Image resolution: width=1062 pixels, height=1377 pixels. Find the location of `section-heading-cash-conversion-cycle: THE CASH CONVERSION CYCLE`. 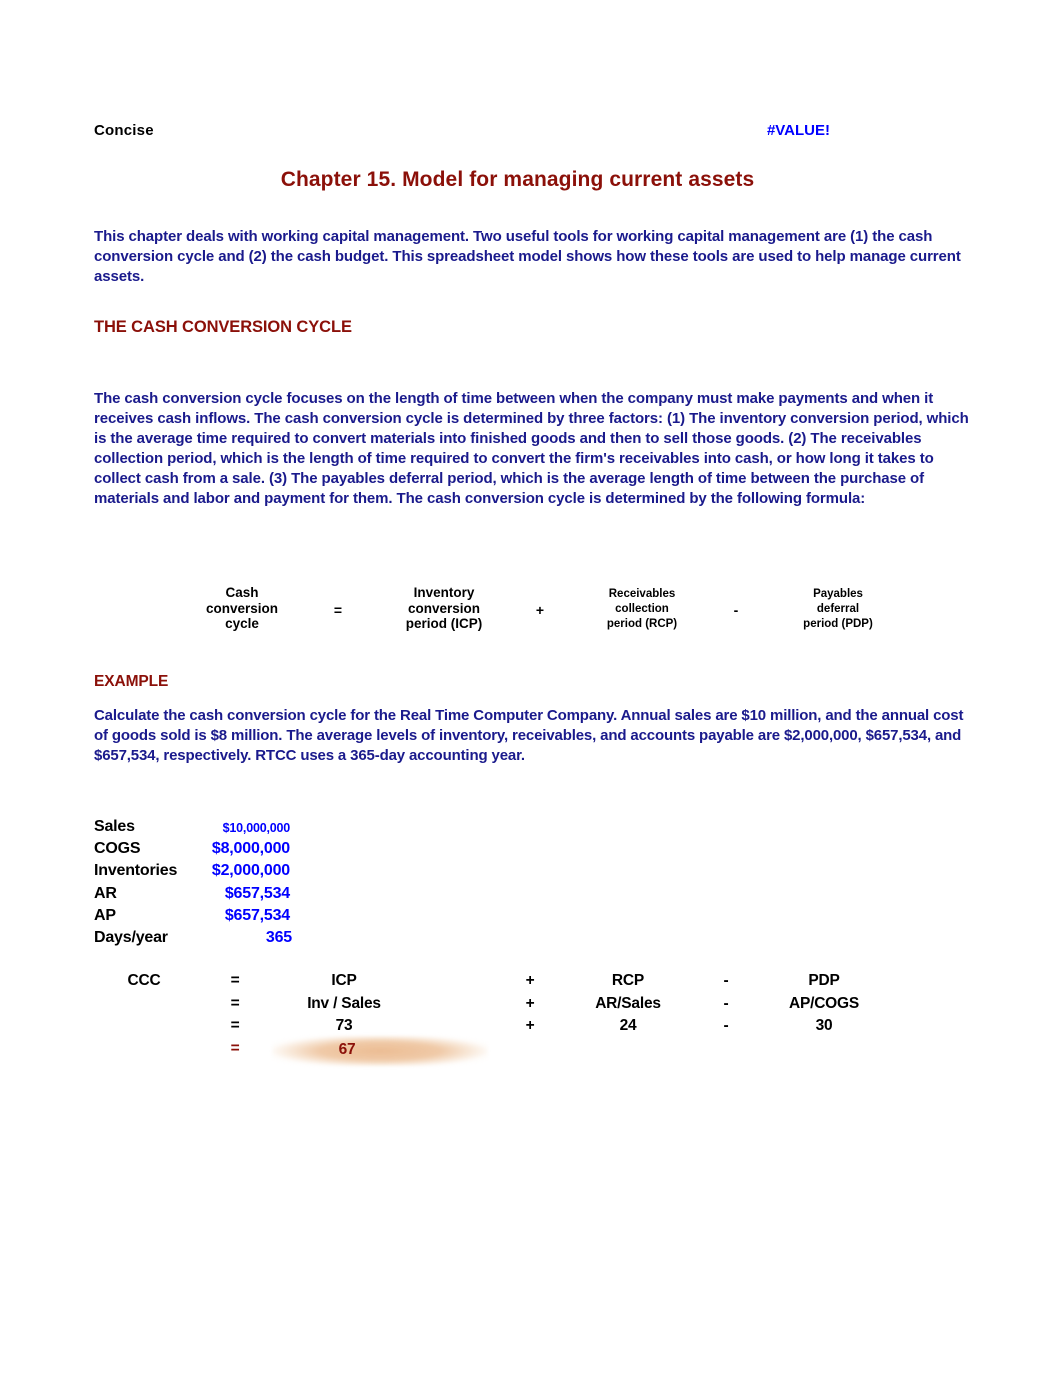

section-heading-cash-conversion-cycle: THE CASH CONVERSION CYCLE is located at coordinates (223, 327).